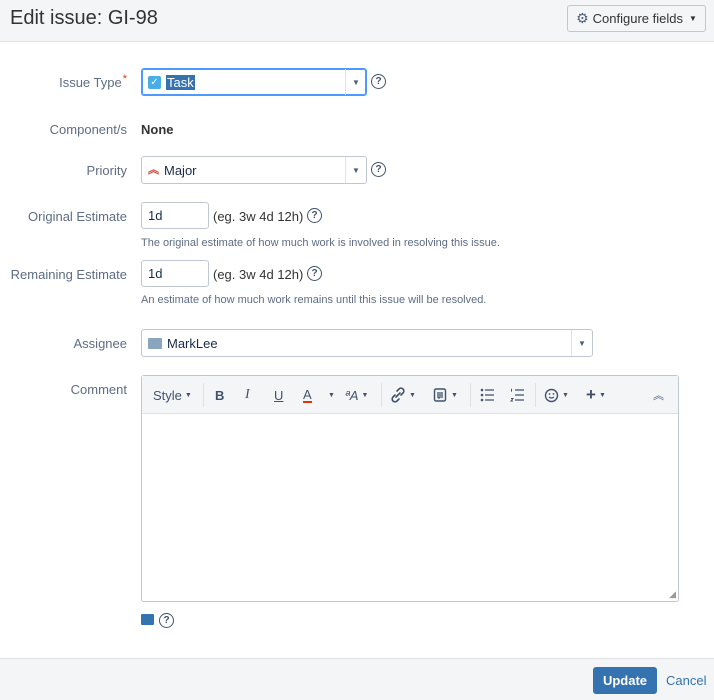  Describe the element at coordinates (68, 274) in the screenshot. I see `remaining-estimate-label: Remaining Estimate` at that location.